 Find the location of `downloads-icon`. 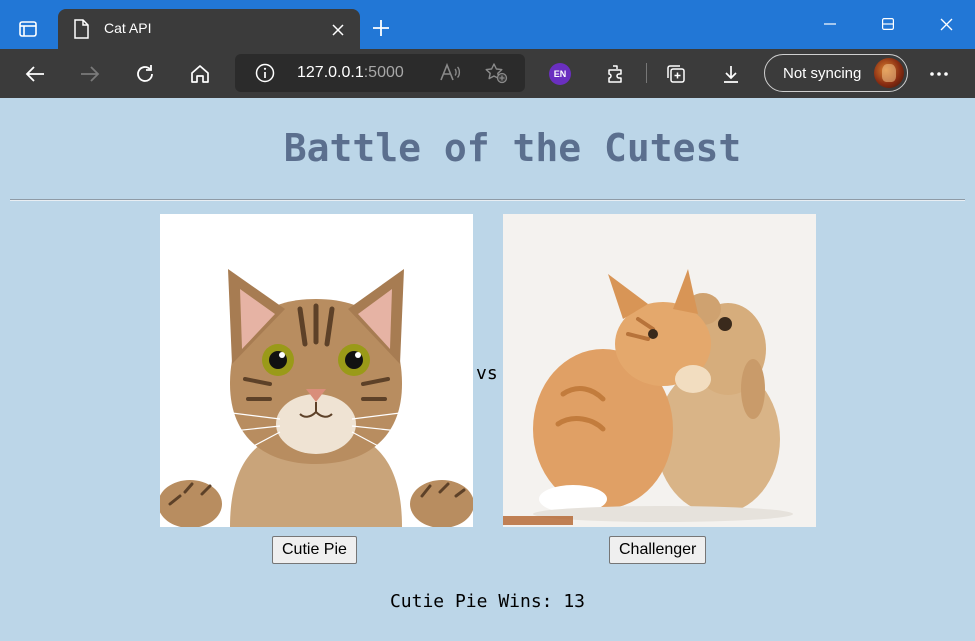

downloads-icon is located at coordinates (731, 74).